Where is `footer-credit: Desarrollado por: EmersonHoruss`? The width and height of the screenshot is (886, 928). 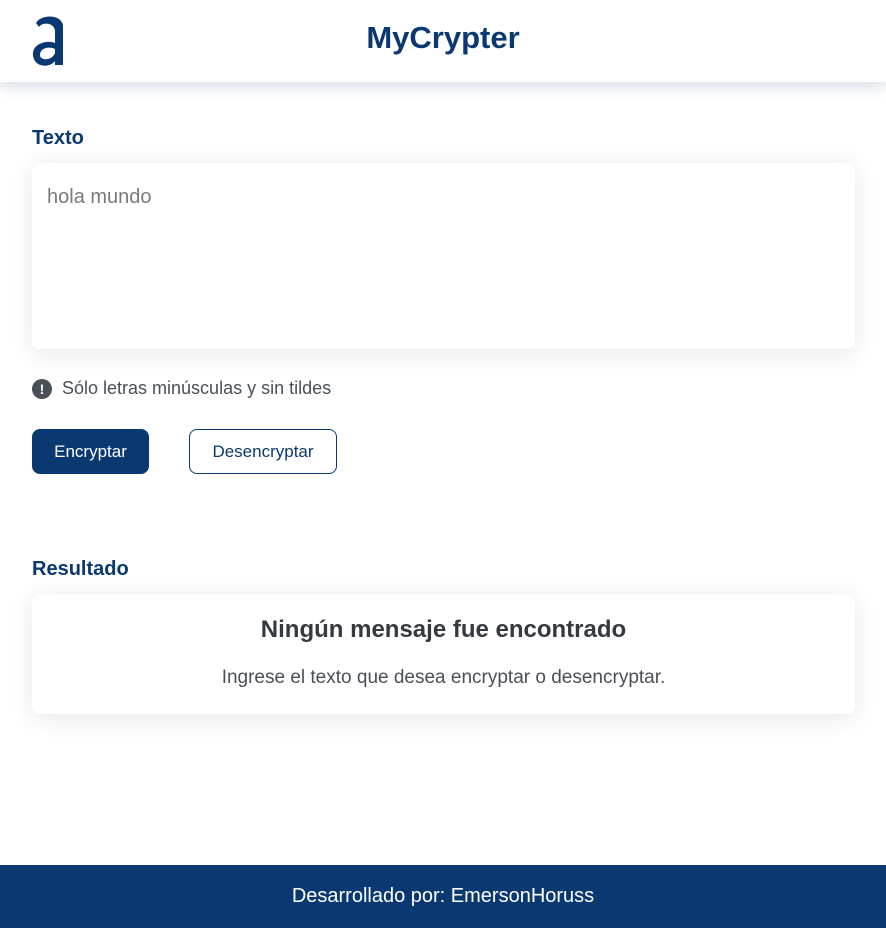 footer-credit: Desarrollado por: EmersonHoruss is located at coordinates (443, 896).